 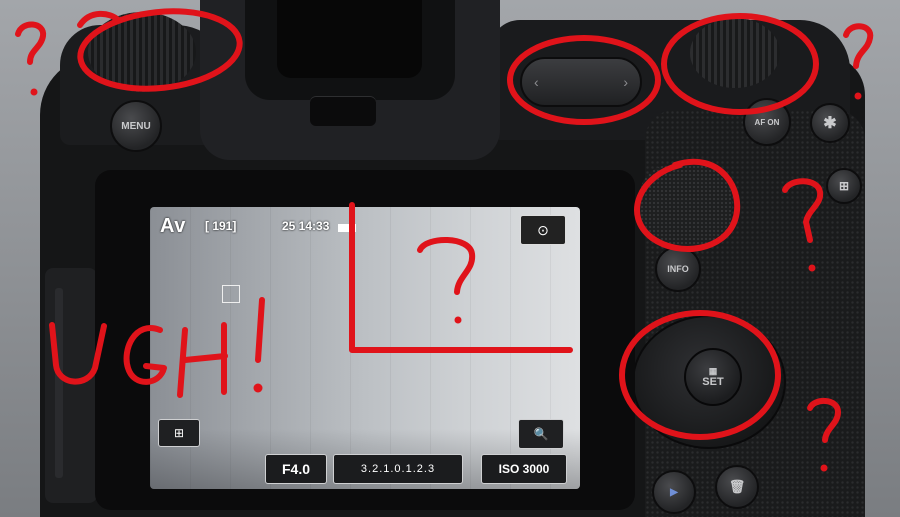 I want to click on circle-thumb-rest, so click(x=687, y=205).